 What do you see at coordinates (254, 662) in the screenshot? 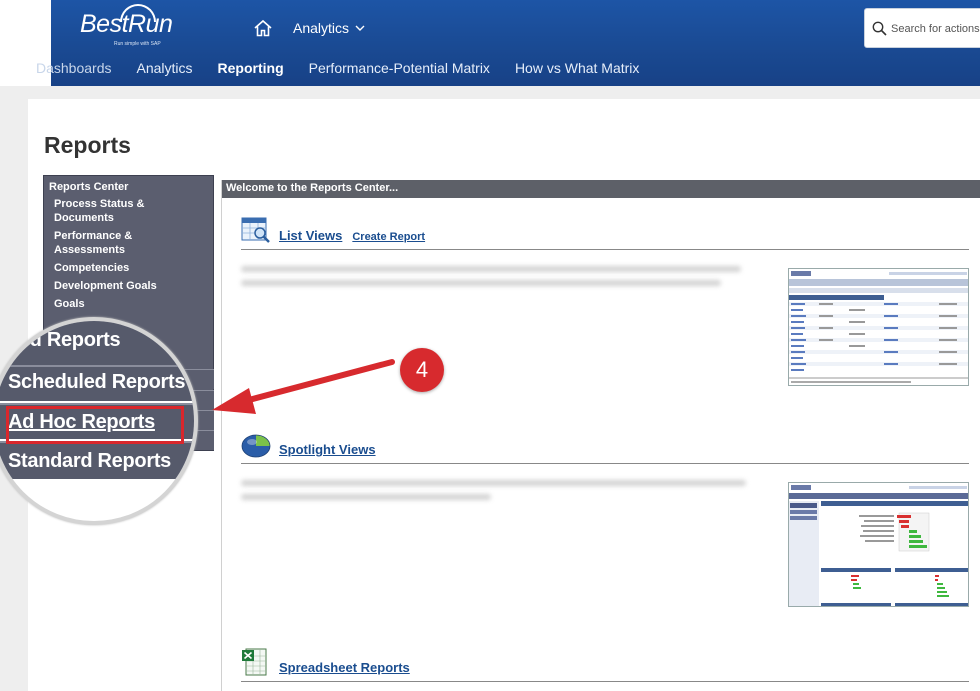
I see `spreadsheet-icon` at bounding box center [254, 662].